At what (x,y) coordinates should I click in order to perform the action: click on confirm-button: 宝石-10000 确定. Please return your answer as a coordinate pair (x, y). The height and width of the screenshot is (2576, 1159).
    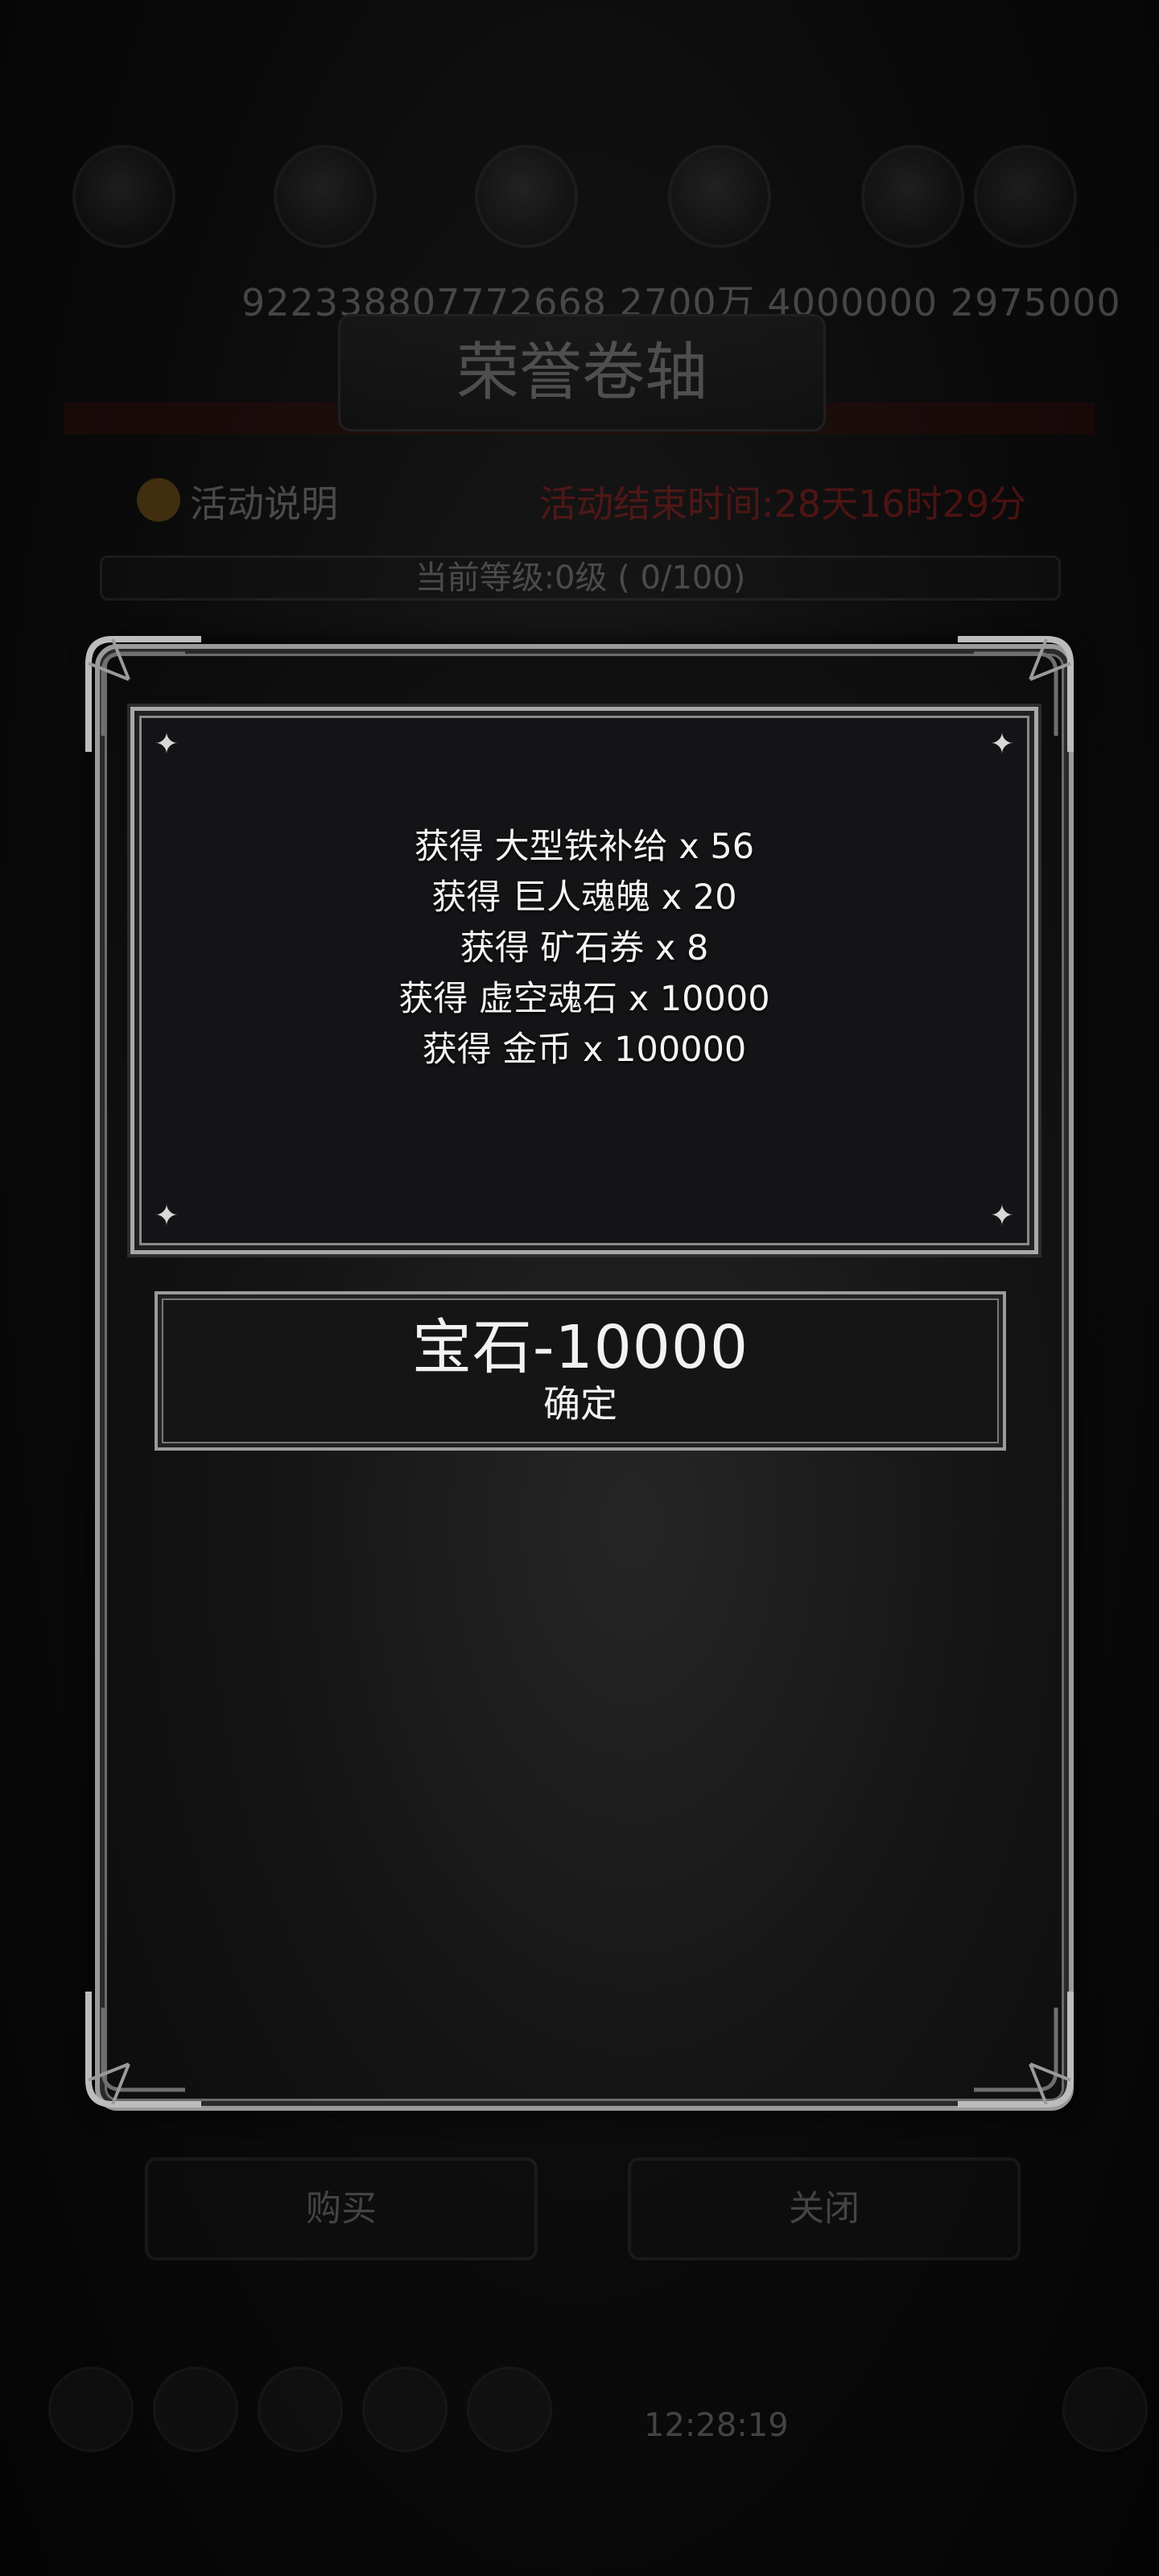
    Looking at the image, I should click on (580, 1371).